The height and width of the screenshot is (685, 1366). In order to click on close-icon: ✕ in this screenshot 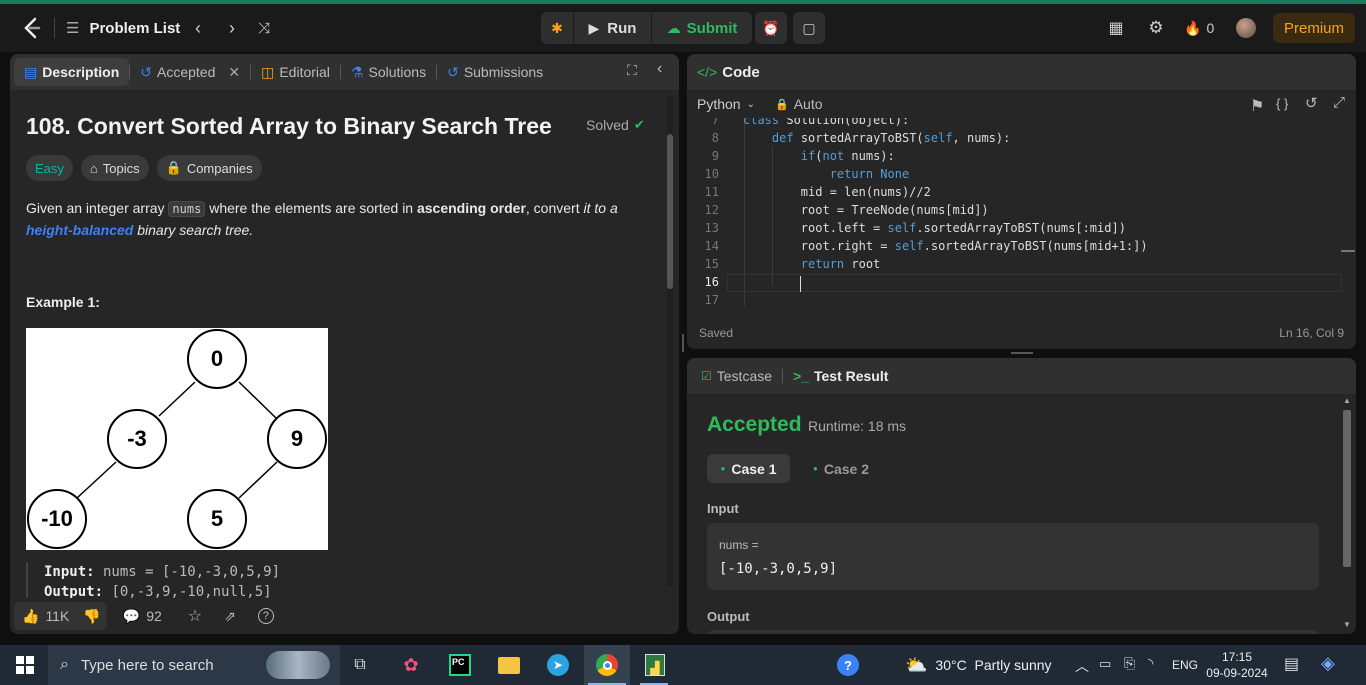, I will do `click(234, 72)`.